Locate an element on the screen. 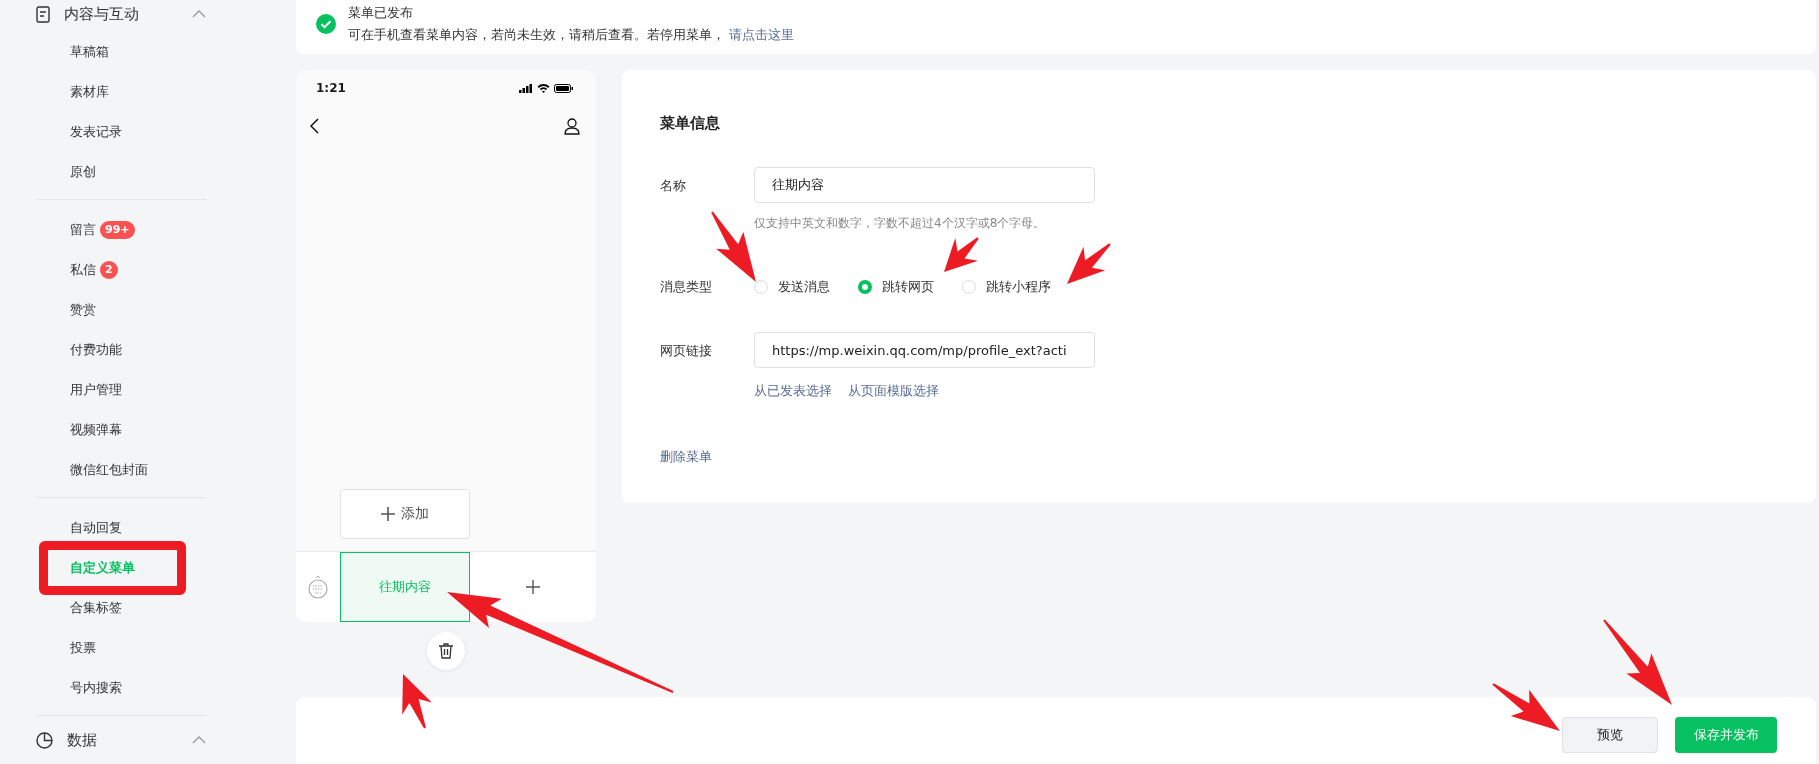 The image size is (1819, 764). delete-menu-link: 删除菜单 is located at coordinates (686, 457).